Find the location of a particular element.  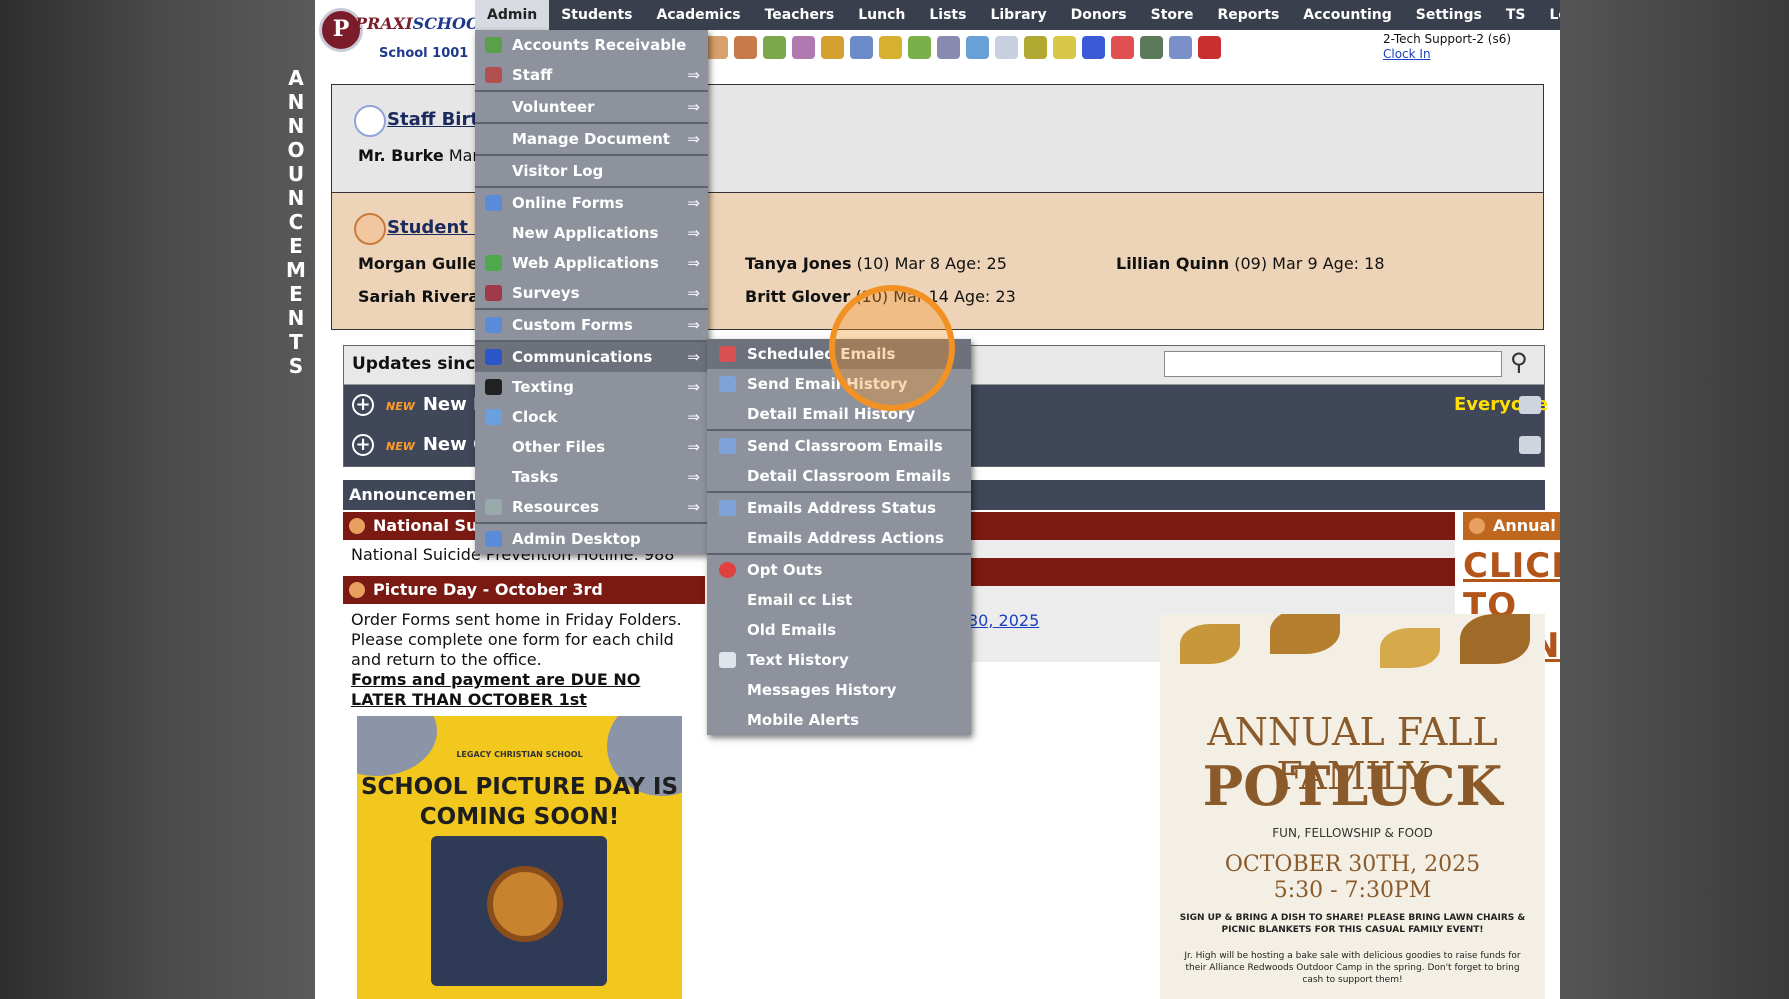

submenu-item-label: Opt Outs is located at coordinates (785, 570).